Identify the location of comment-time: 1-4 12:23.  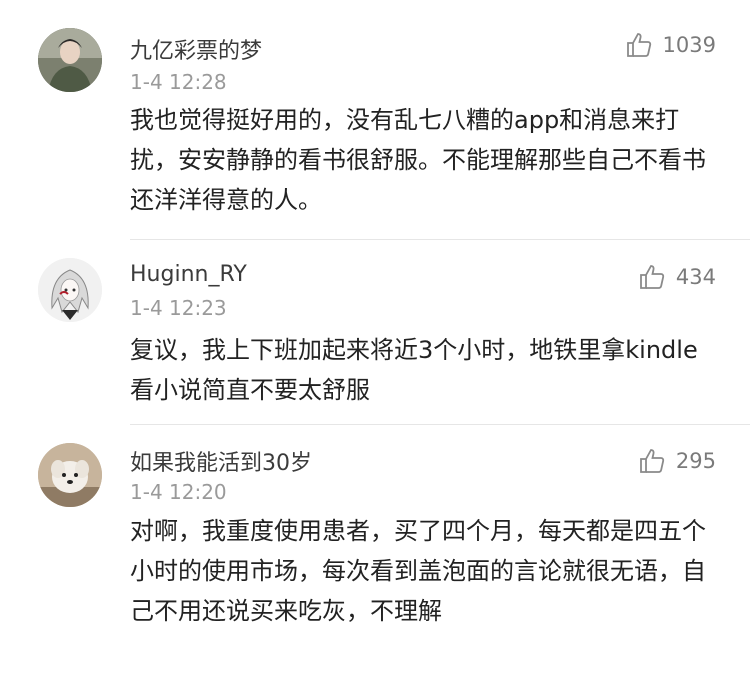
(178, 308).